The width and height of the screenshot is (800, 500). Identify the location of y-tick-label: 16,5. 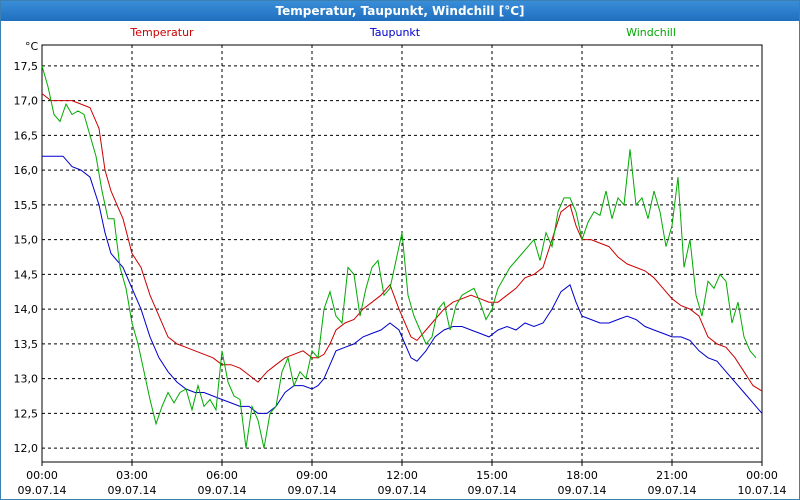
(26, 135).